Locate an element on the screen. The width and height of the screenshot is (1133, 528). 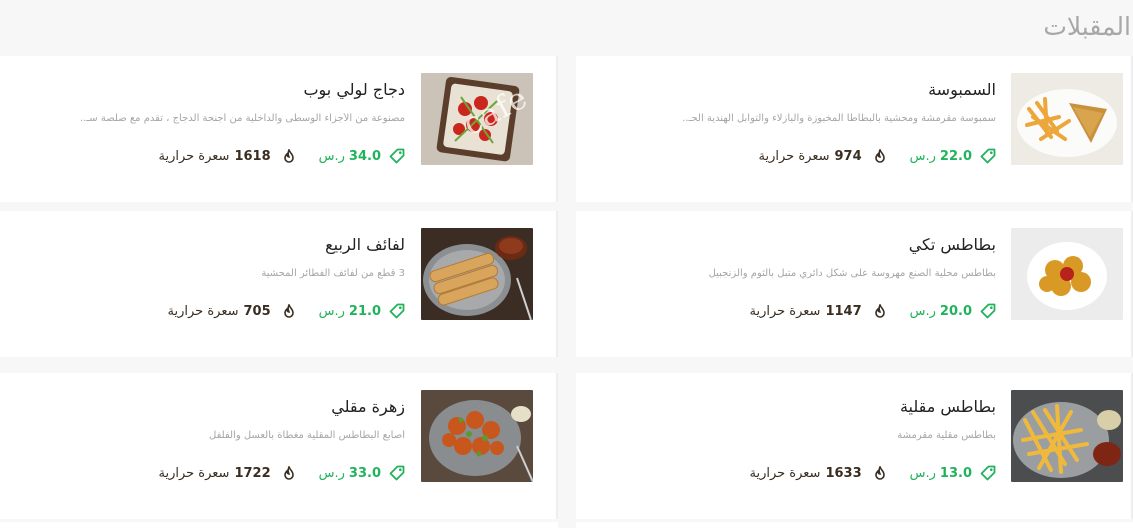
item-image-fried-cauliflower is located at coordinates (477, 436).